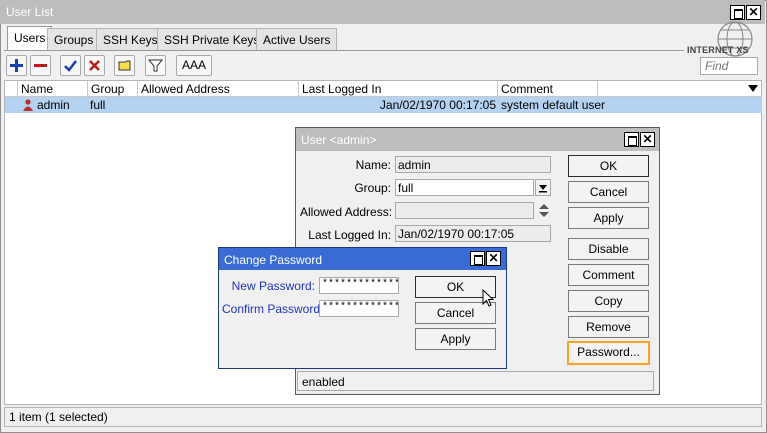  What do you see at coordinates (475, 381) in the screenshot?
I see `user-dialog-status: enabled` at bounding box center [475, 381].